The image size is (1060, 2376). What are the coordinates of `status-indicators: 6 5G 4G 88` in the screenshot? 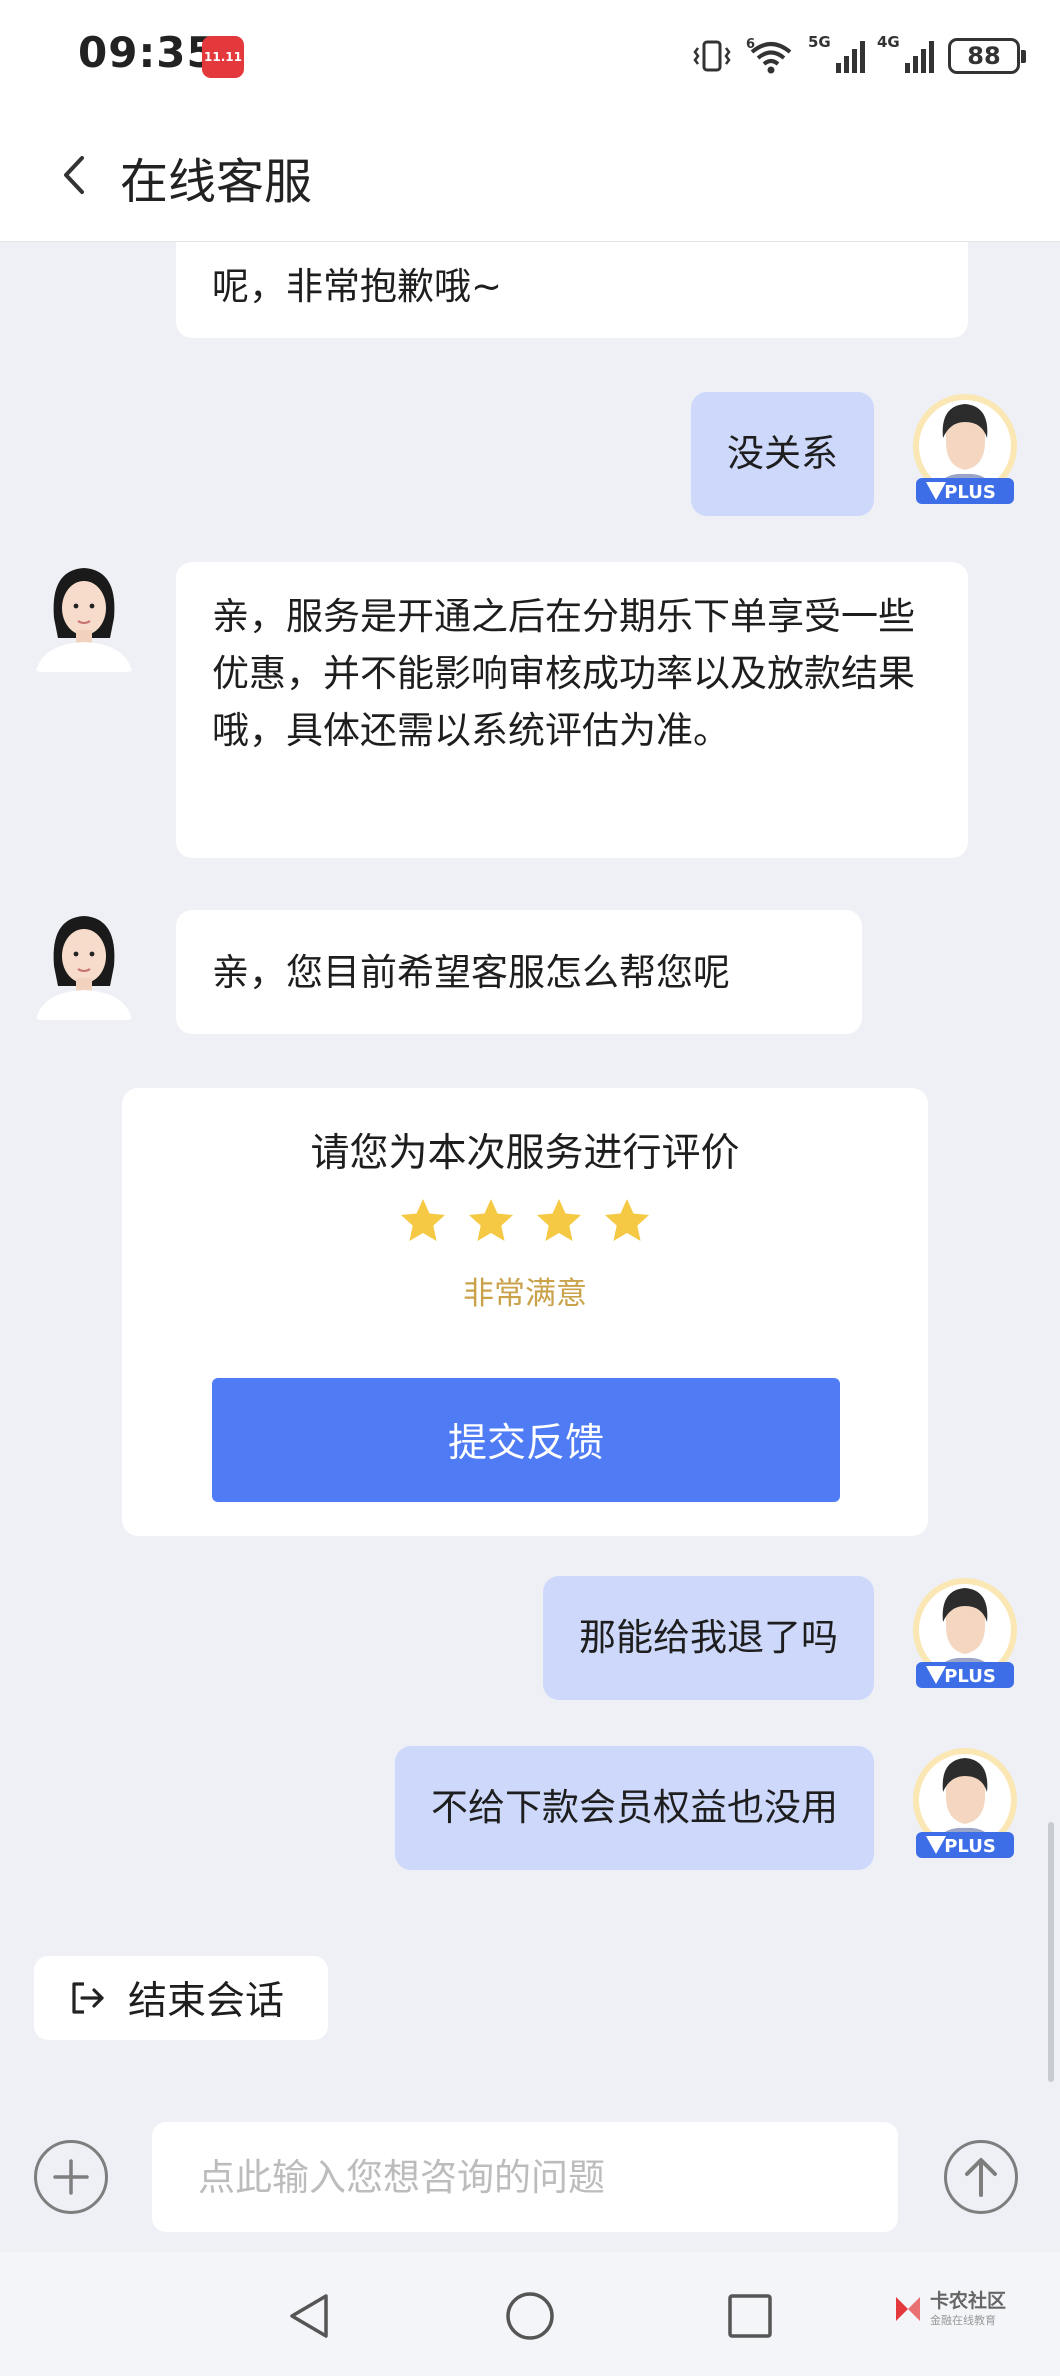 It's located at (859, 56).